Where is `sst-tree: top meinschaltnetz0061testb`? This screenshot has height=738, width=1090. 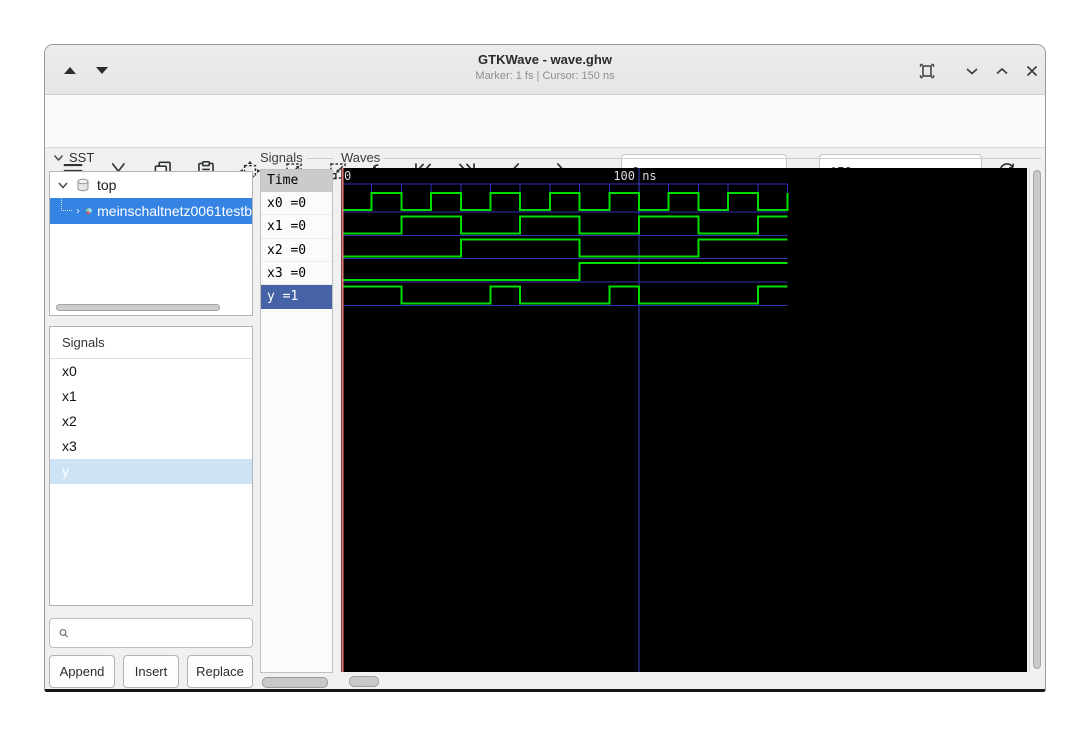
sst-tree: top meinschaltnetz0061testb is located at coordinates (151, 243).